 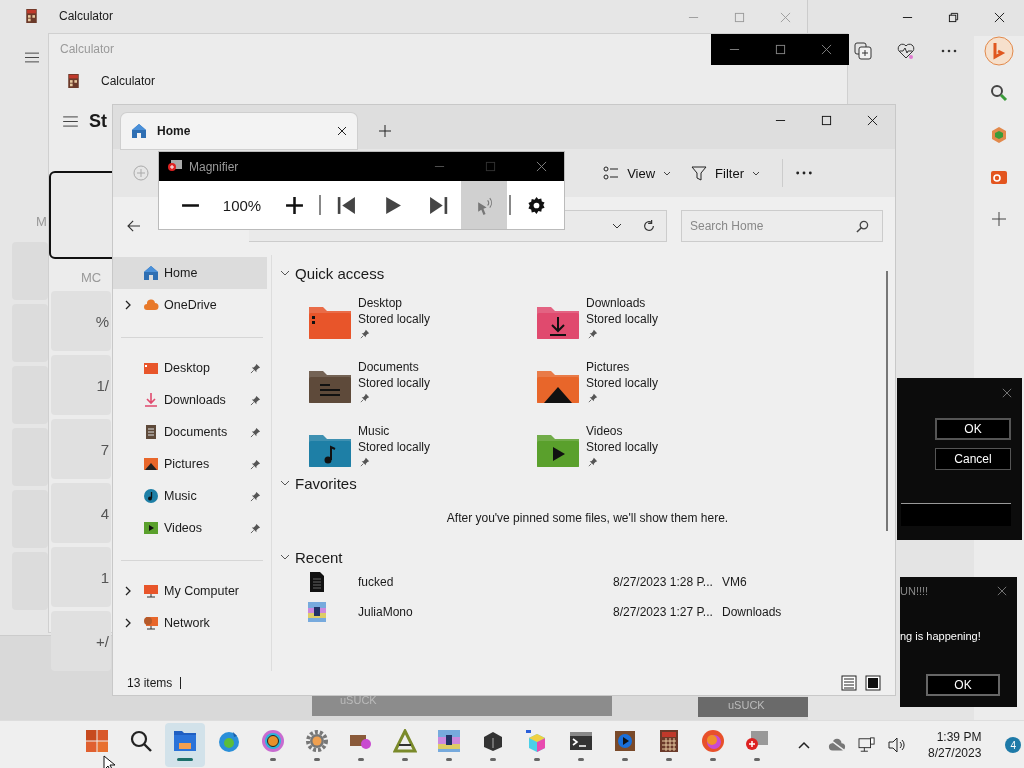 What do you see at coordinates (242, 205) in the screenshot?
I see `zoom-level: 100%` at bounding box center [242, 205].